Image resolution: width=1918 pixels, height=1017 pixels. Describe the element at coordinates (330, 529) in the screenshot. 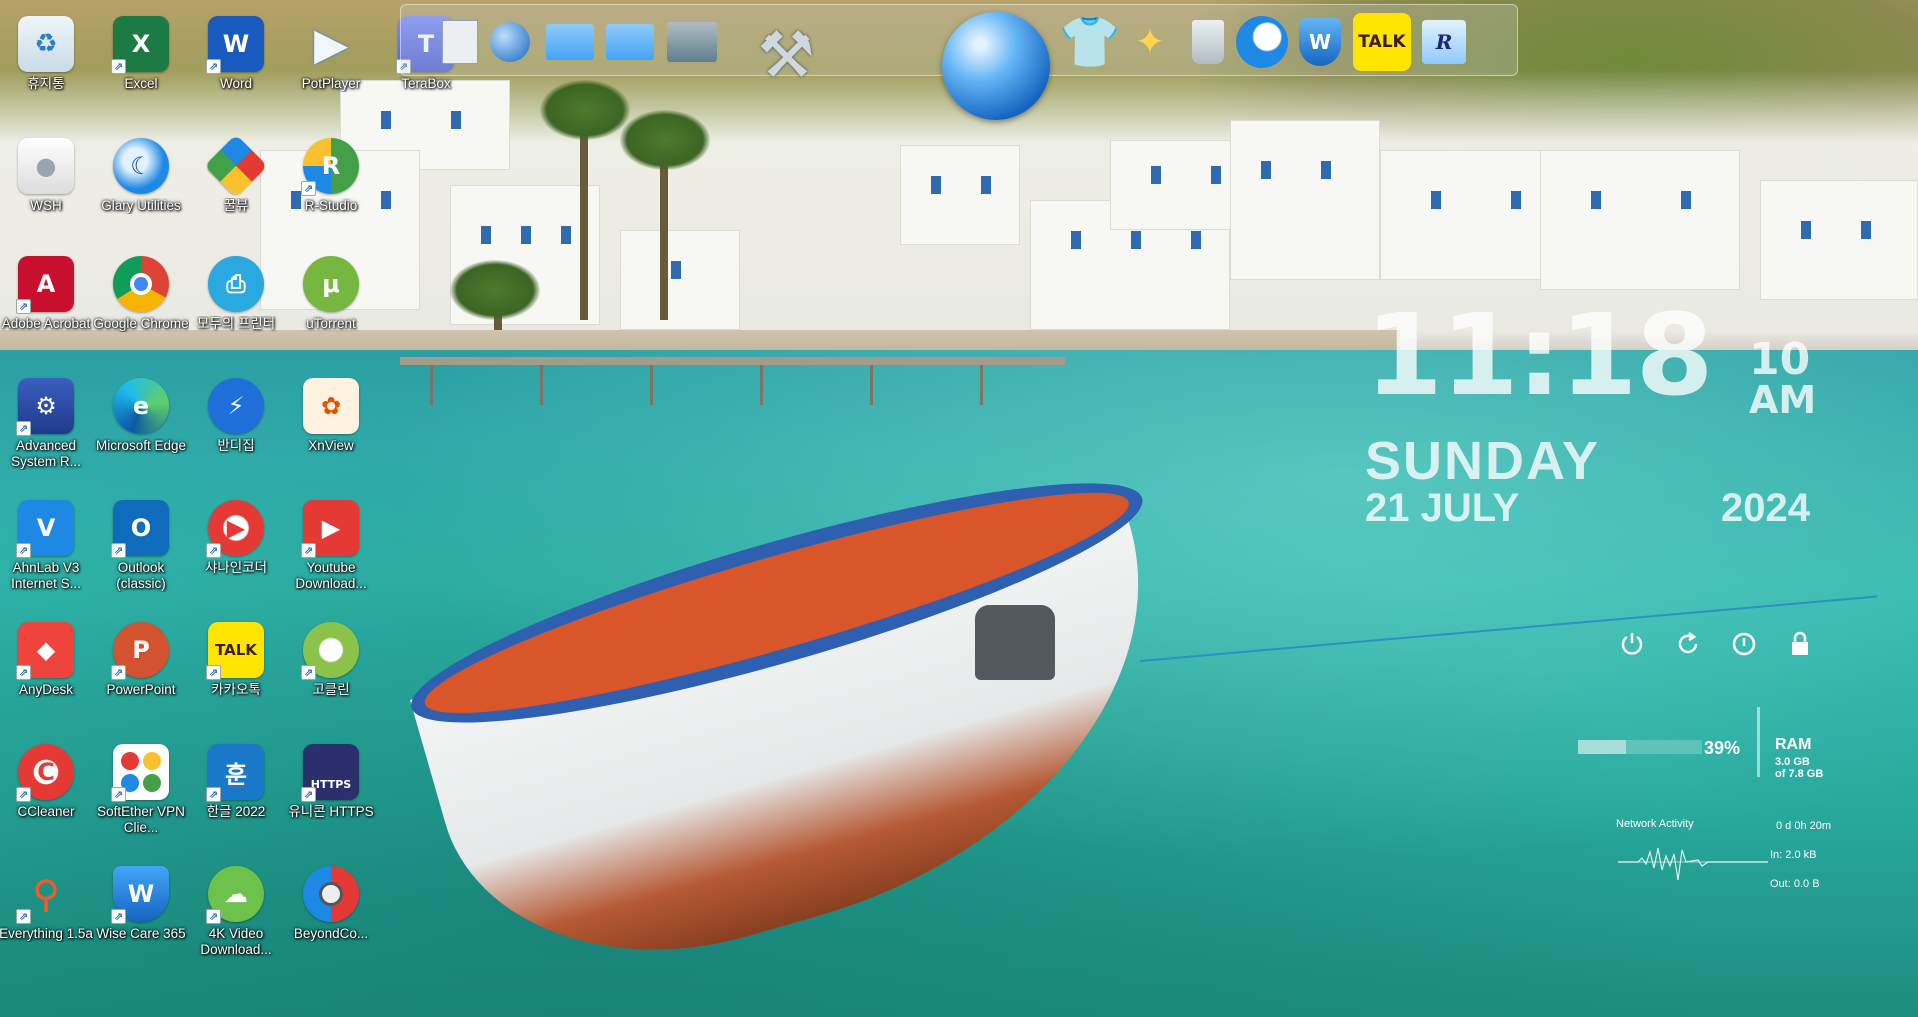

I see `youtube-downloader-icon: ▶ ⇗` at that location.